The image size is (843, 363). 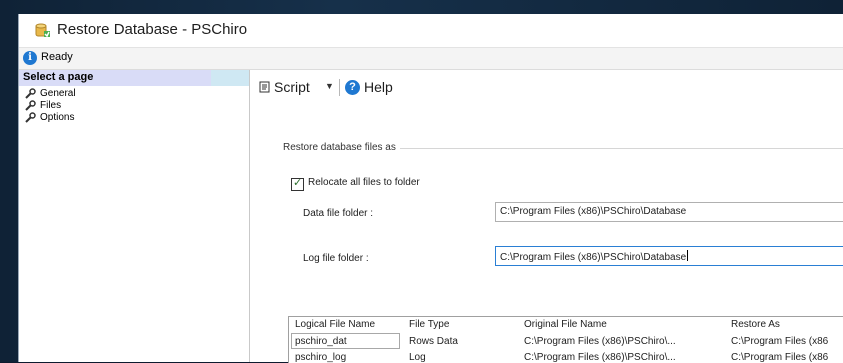 What do you see at coordinates (755, 324) in the screenshot?
I see `column-header-restore-as: Restore As` at bounding box center [755, 324].